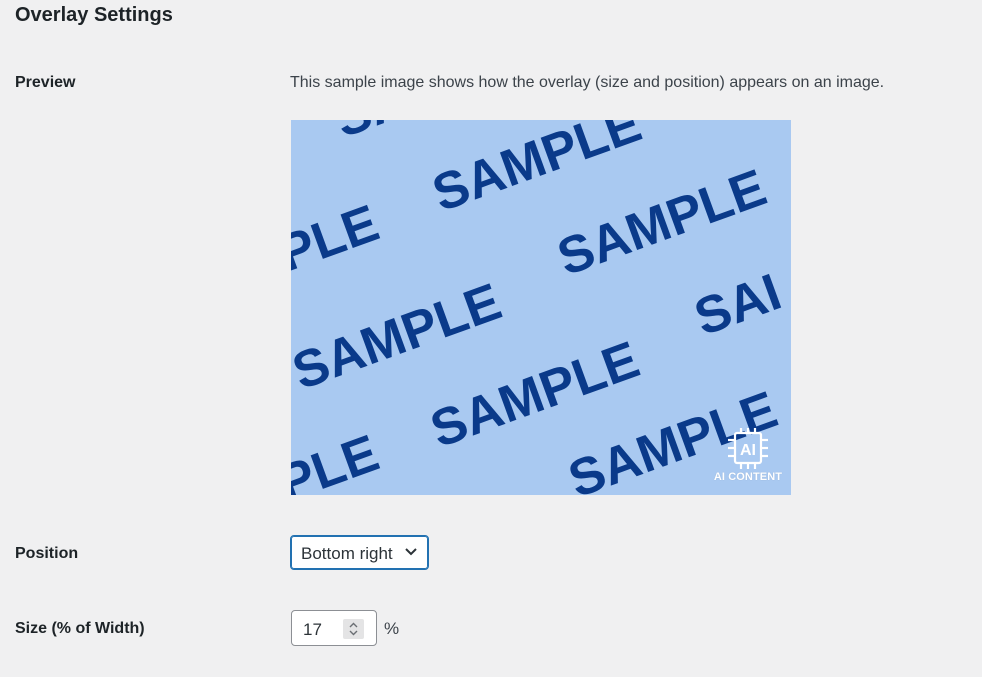  I want to click on pattern-text-6: SAMPLE, so click(400, 337).